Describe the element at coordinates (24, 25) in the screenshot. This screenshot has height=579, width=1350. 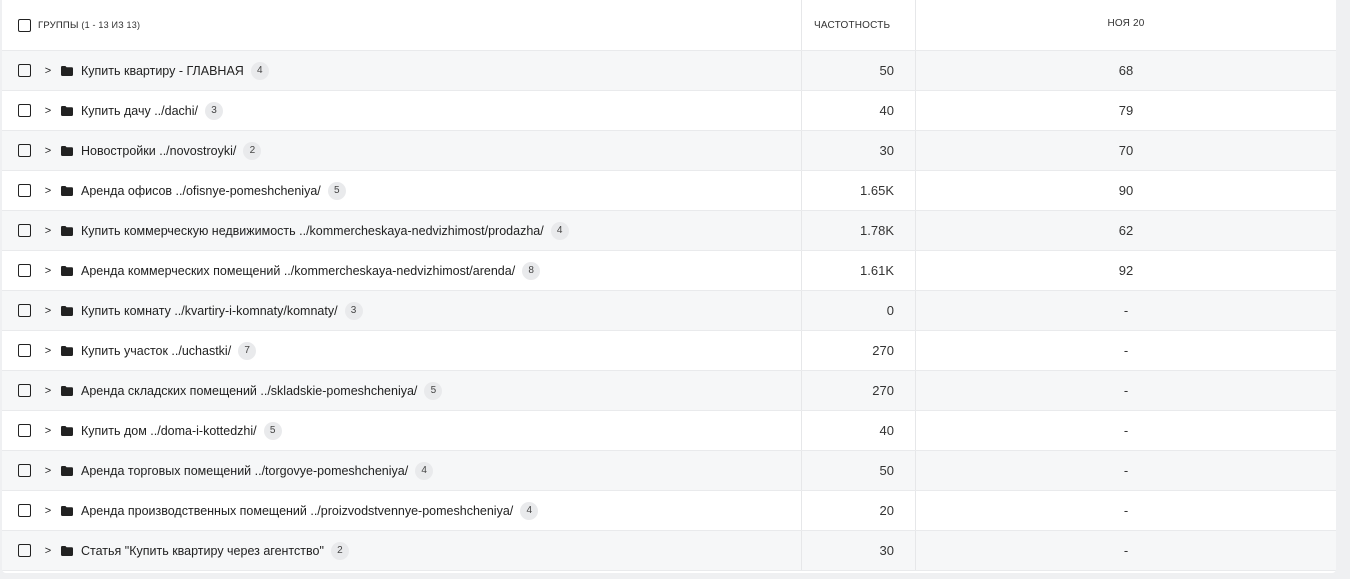
I see `select-all-checkbox` at that location.